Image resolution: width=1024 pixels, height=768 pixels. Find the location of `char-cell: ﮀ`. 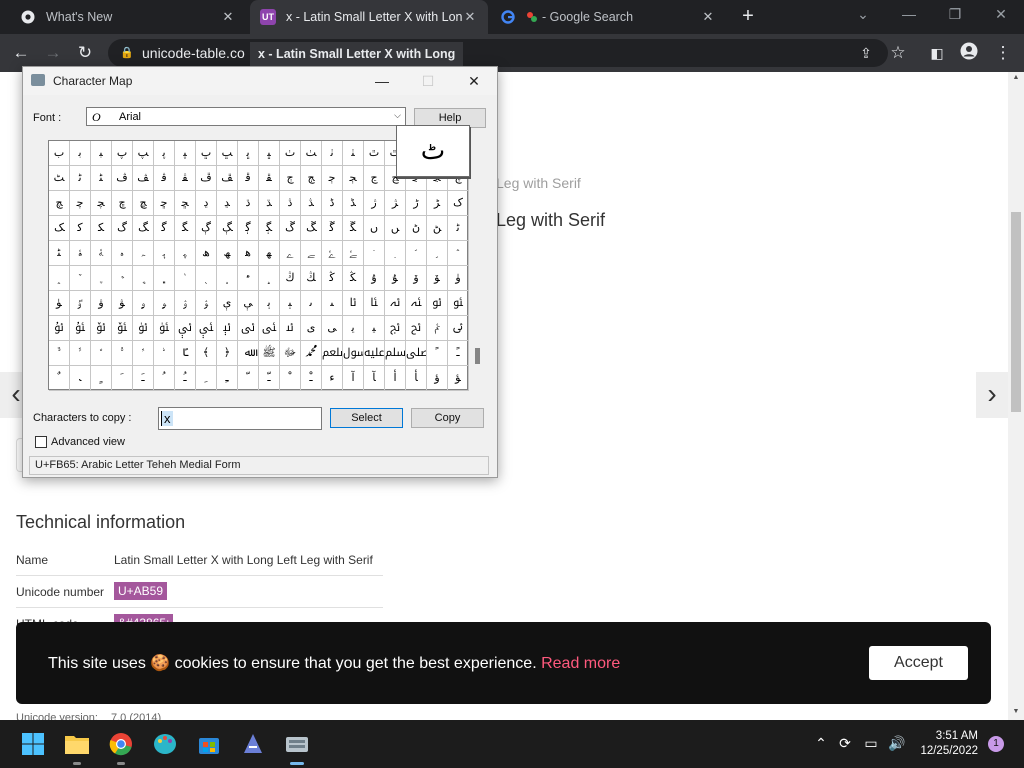

char-cell: ﮀ is located at coordinates (164, 203).